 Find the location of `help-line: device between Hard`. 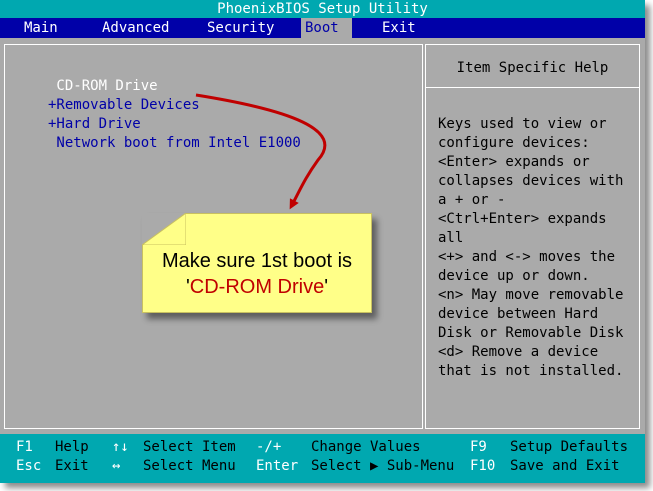

help-line: device between Hard is located at coordinates (518, 314).